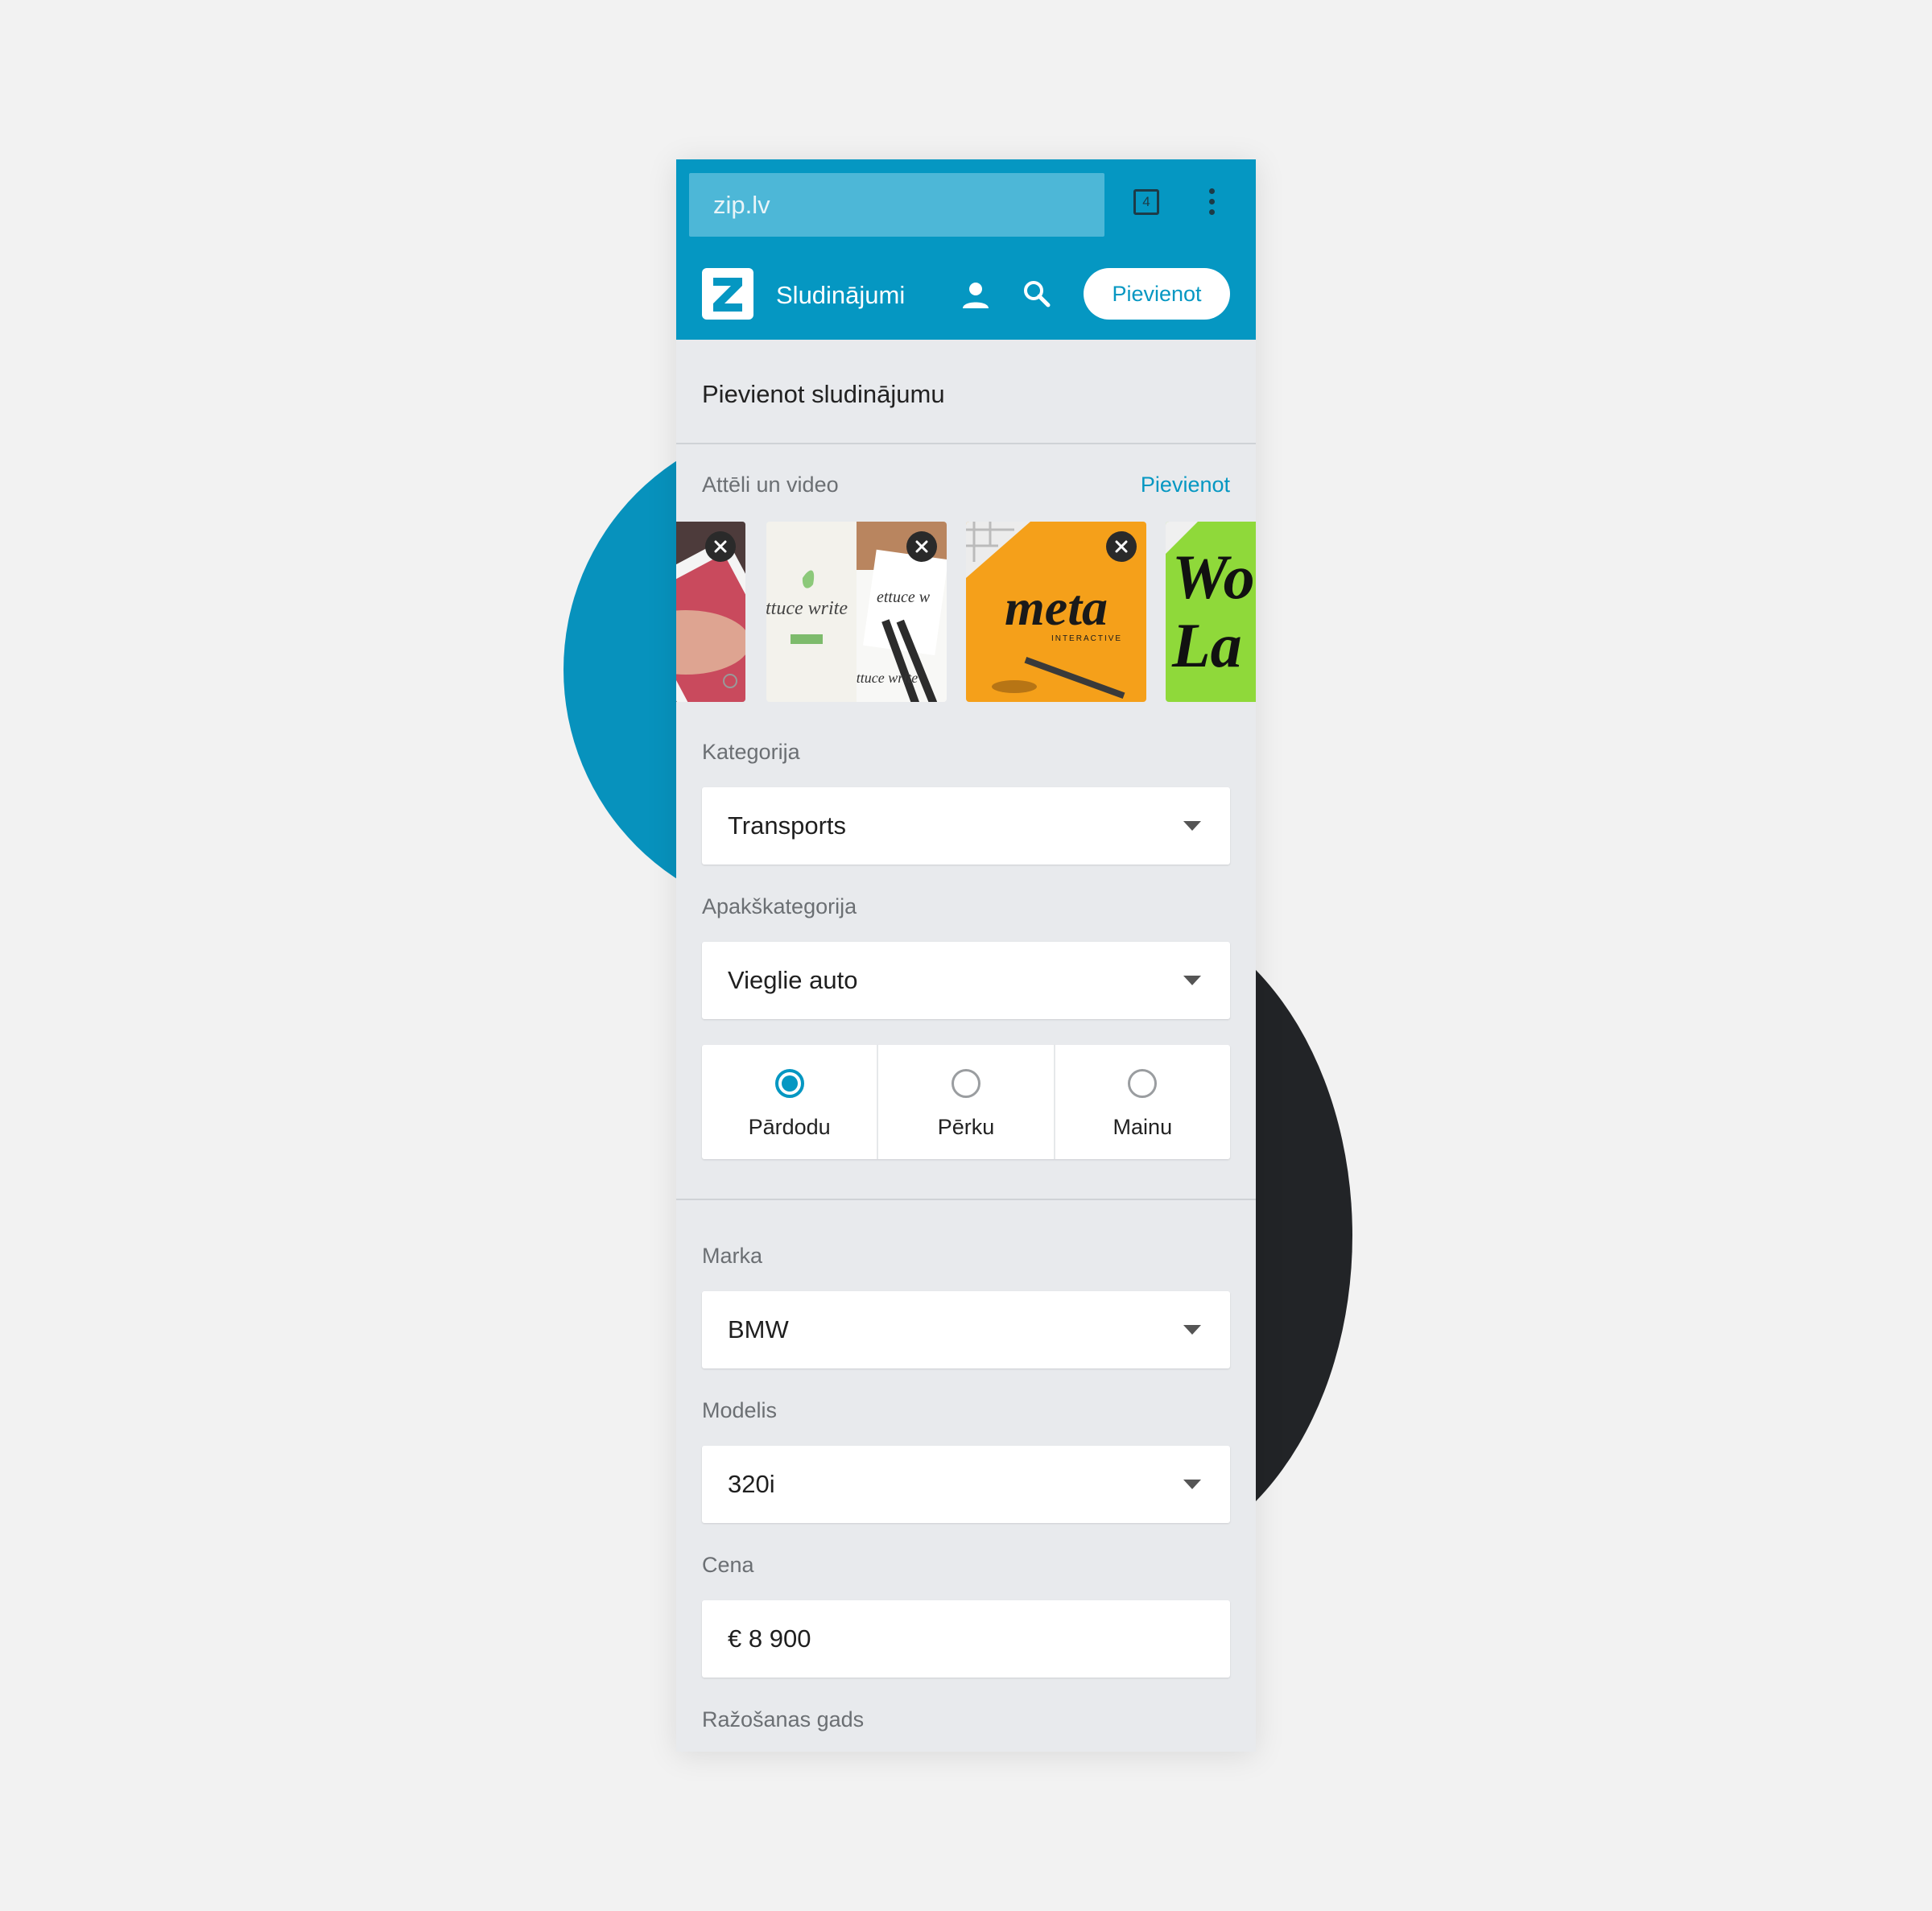 This screenshot has width=1932, height=1911. What do you see at coordinates (779, 906) in the screenshot?
I see `subcategory-label: Apakškategorija` at bounding box center [779, 906].